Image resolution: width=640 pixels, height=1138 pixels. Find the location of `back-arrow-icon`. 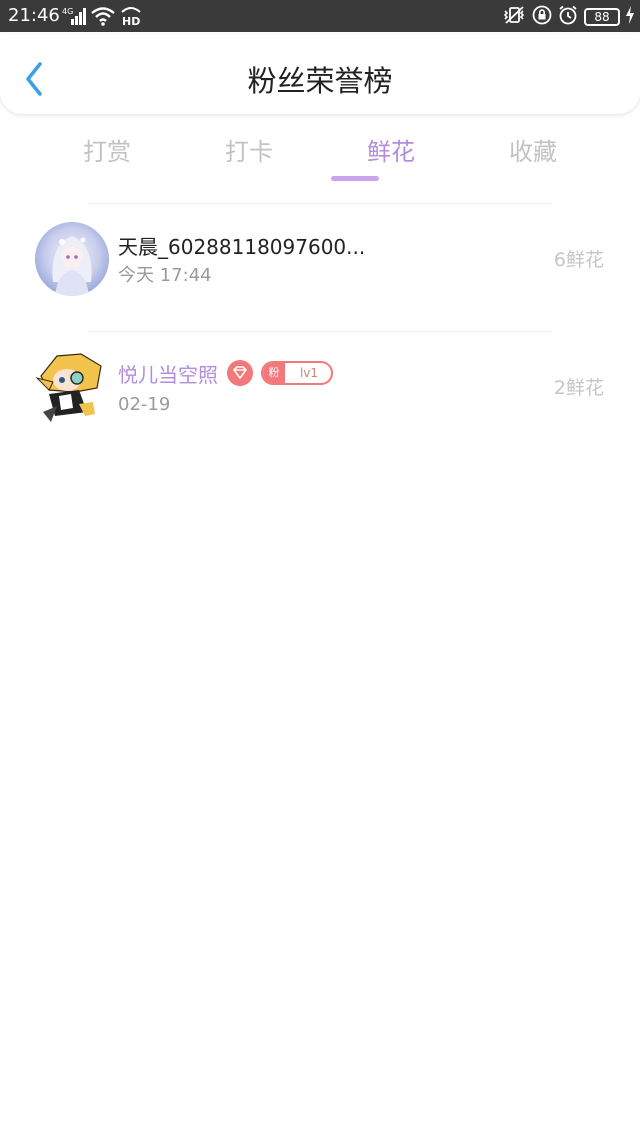

back-arrow-icon is located at coordinates (34, 79).